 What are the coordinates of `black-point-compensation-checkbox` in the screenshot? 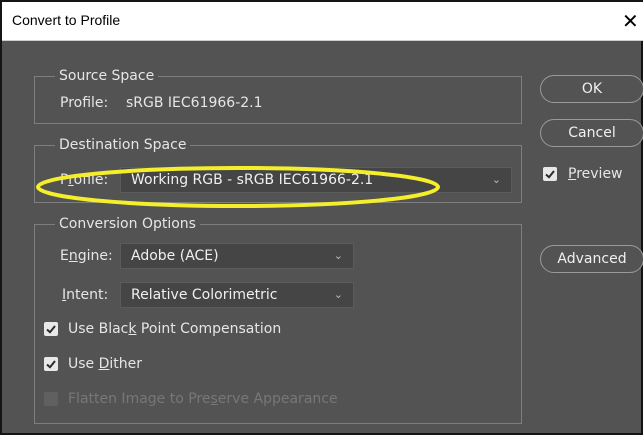 It's located at (51, 329).